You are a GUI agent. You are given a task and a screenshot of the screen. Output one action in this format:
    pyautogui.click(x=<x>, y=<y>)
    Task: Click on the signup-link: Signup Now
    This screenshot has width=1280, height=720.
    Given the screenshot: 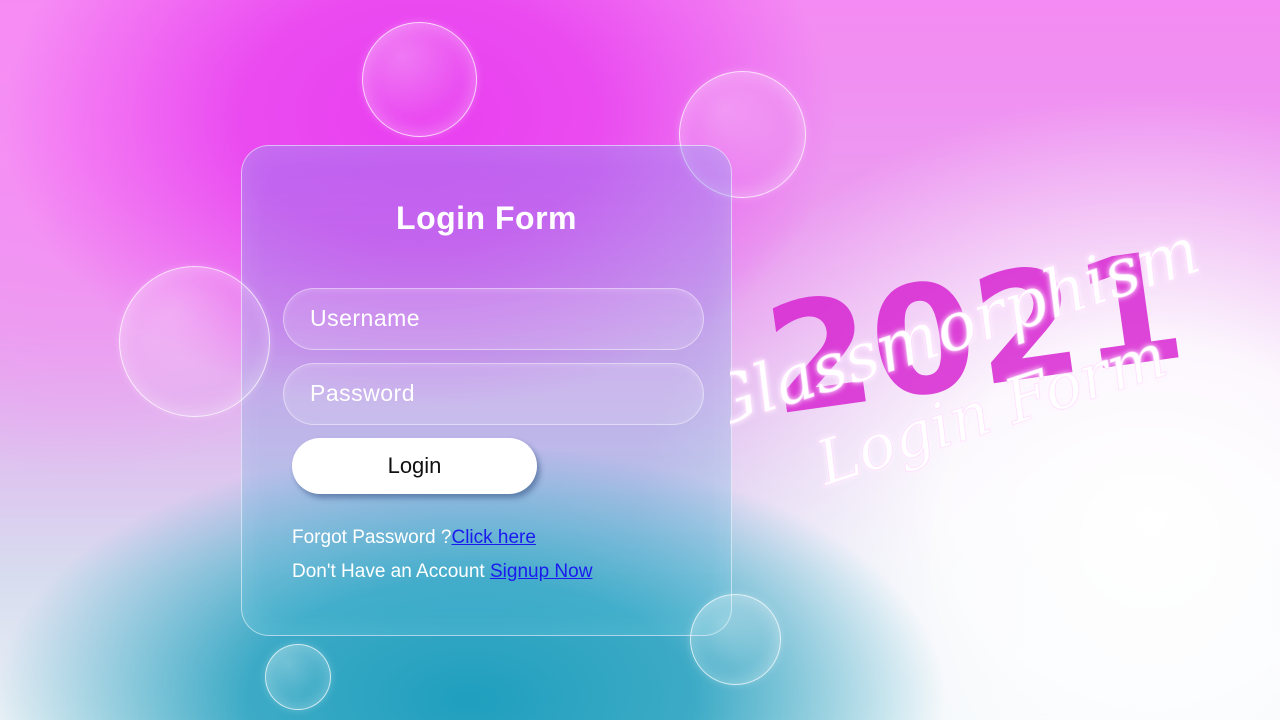 What is the action you would take?
    pyautogui.click(x=541, y=571)
    